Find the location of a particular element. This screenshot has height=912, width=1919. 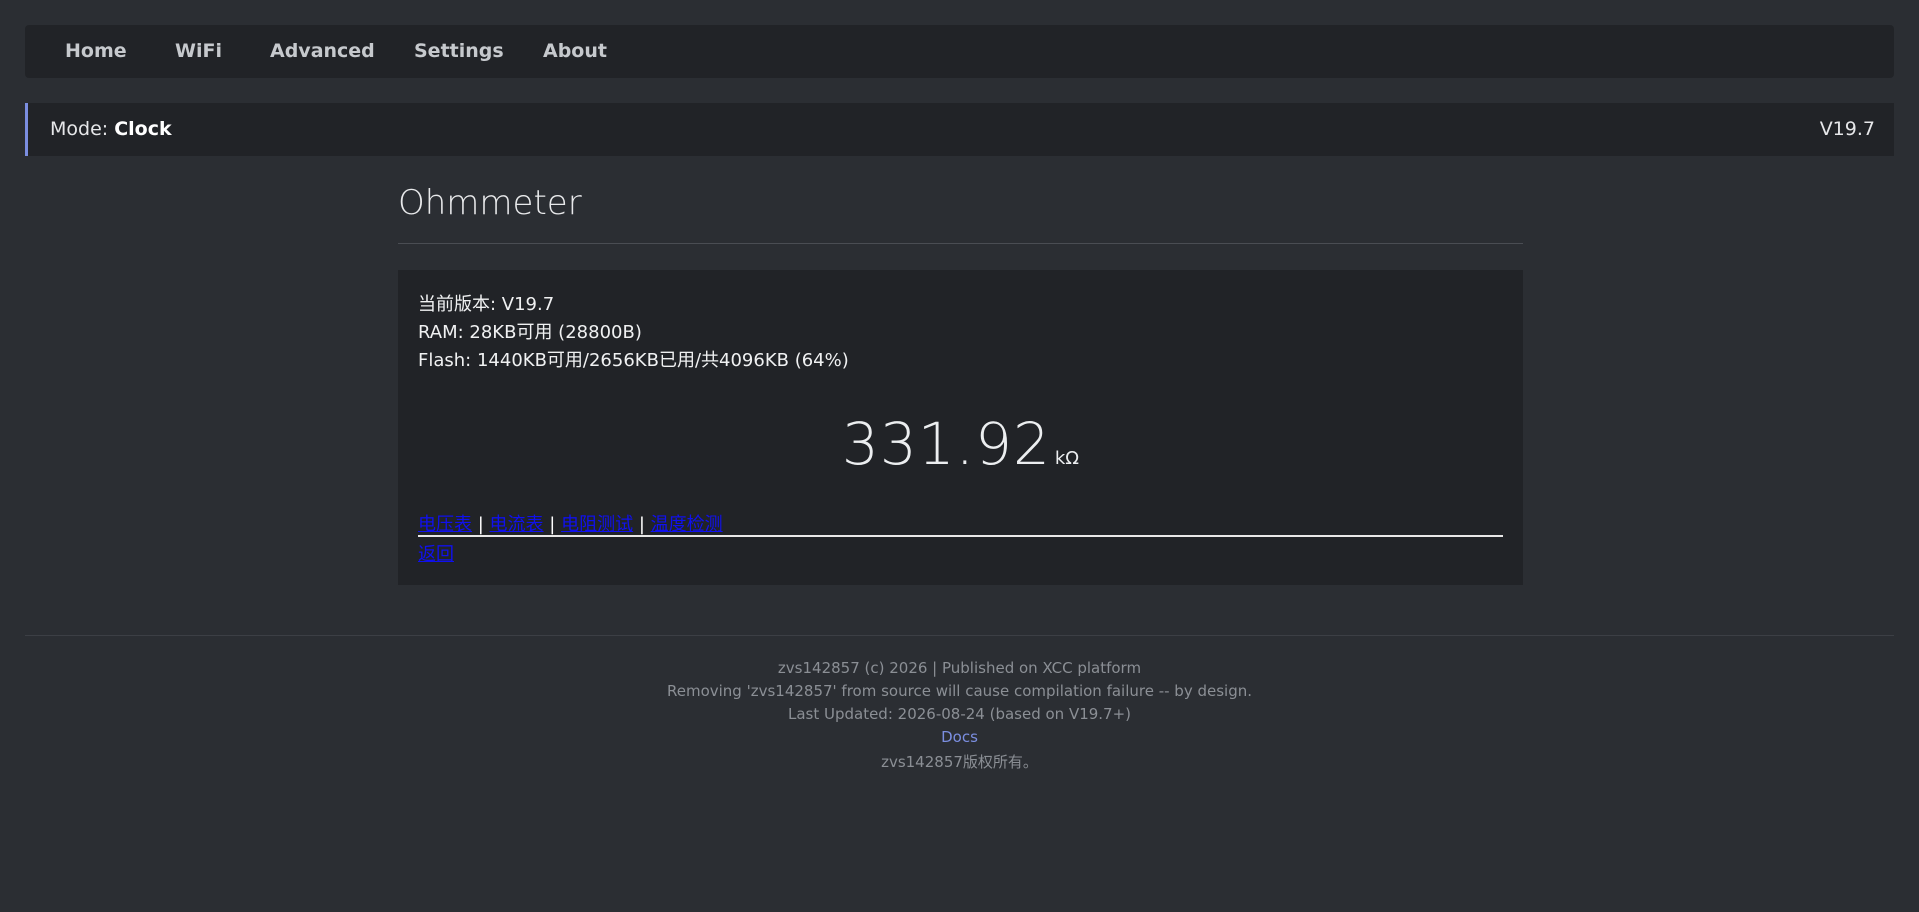

firmware-version: V19.7 is located at coordinates (1847, 129).